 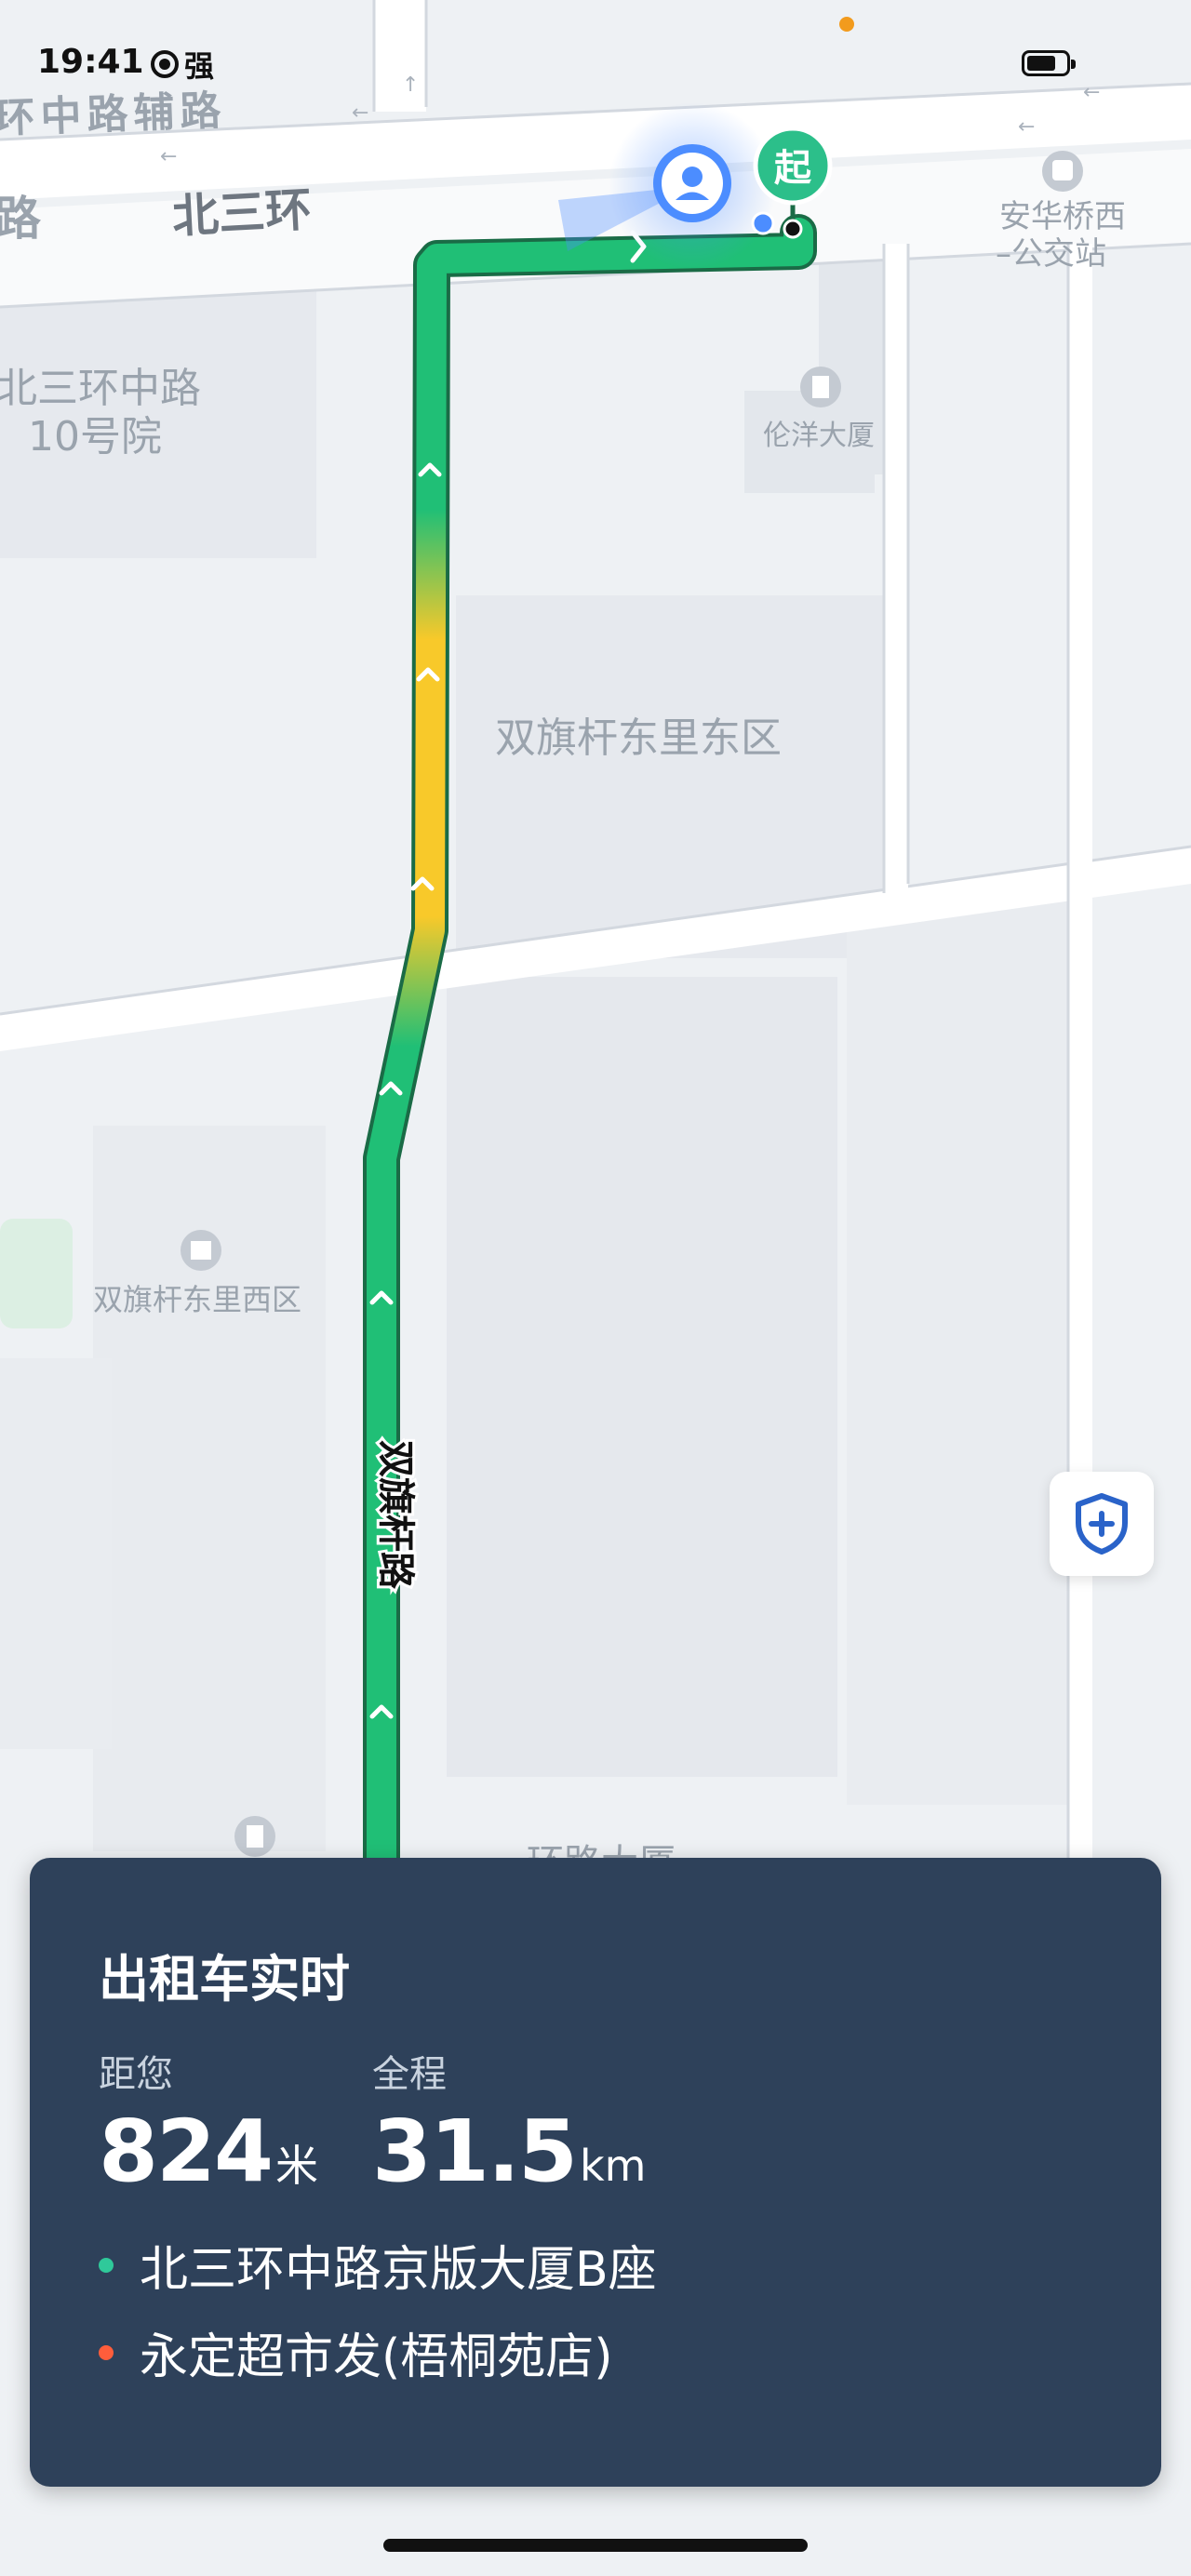 What do you see at coordinates (409, 2074) in the screenshot?
I see `total-label: 全程` at bounding box center [409, 2074].